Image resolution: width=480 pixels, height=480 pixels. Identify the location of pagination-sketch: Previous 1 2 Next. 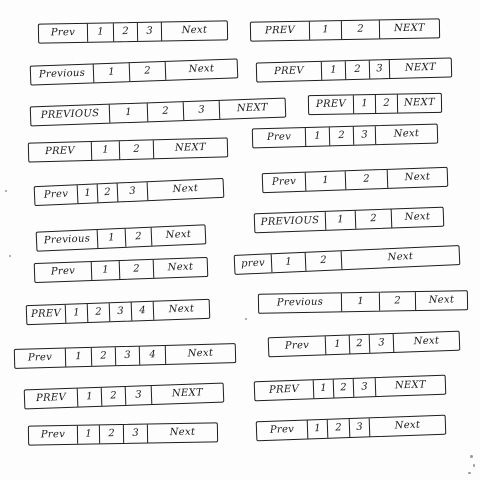
(121, 238).